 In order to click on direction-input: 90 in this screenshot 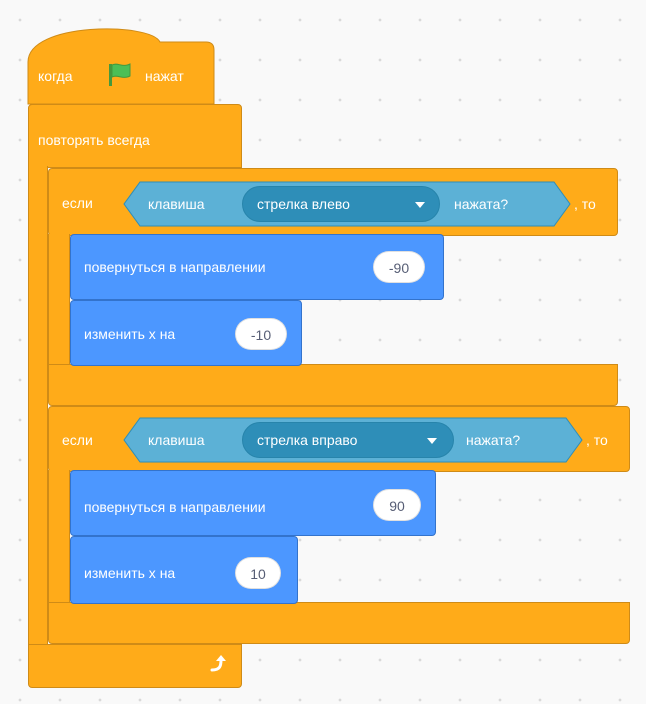, I will do `click(397, 505)`.